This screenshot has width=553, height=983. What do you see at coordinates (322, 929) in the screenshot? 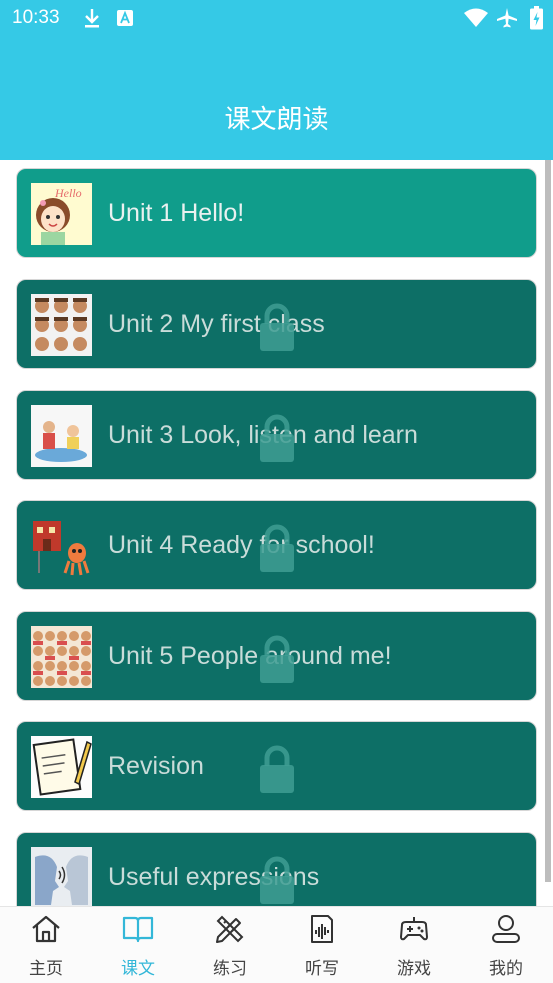
I see `dictation-icon` at bounding box center [322, 929].